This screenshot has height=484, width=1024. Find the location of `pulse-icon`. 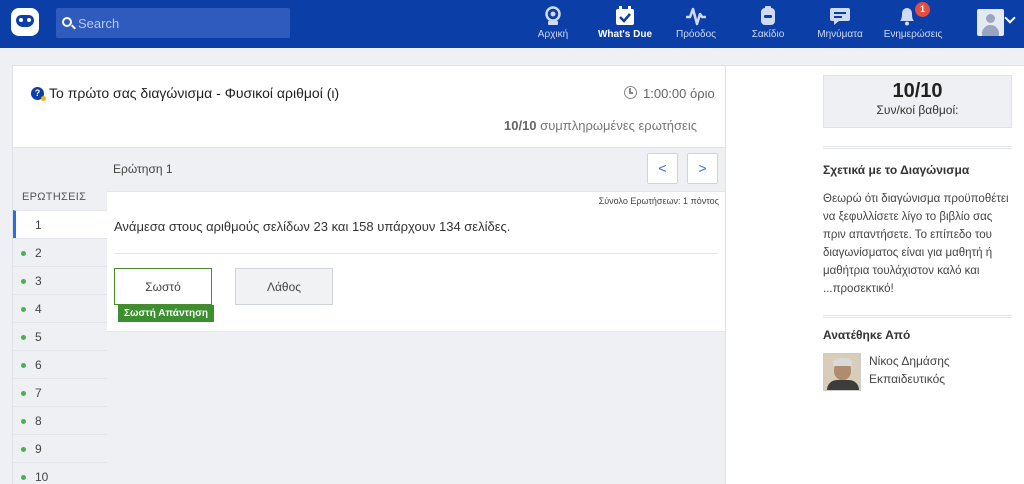

pulse-icon is located at coordinates (696, 16).